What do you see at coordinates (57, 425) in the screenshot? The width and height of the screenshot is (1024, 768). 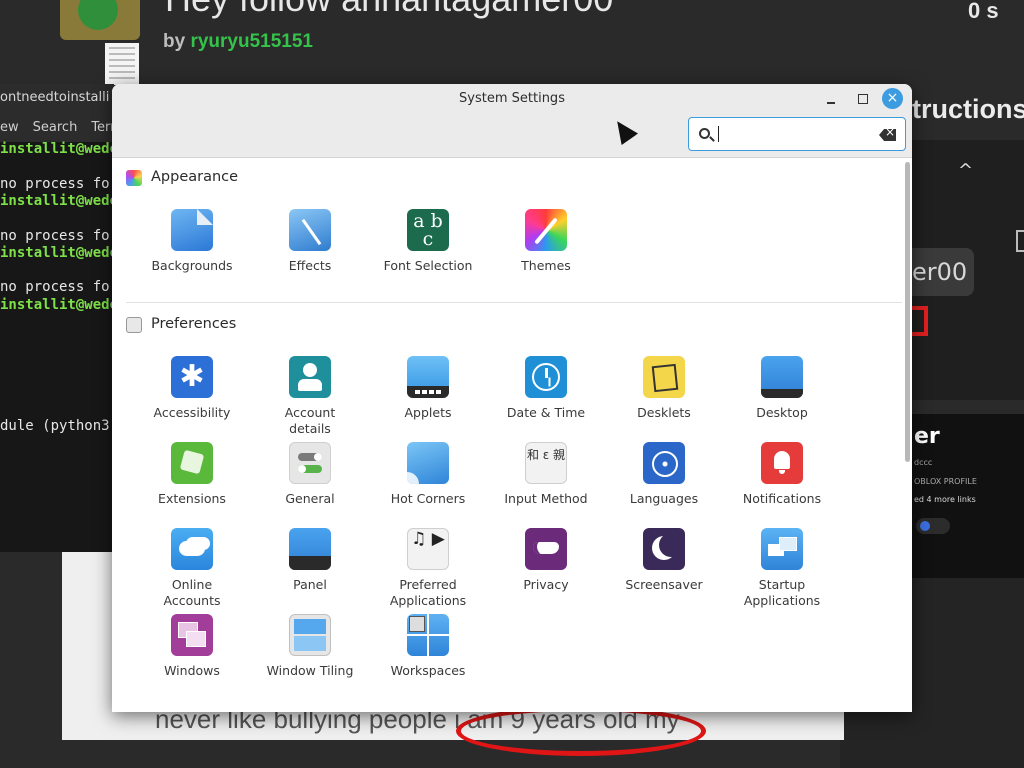 I see `terminal-line: dule (python3-` at bounding box center [57, 425].